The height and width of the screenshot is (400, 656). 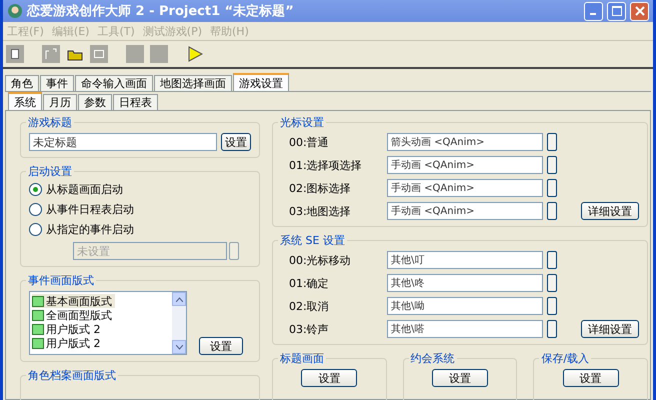 What do you see at coordinates (73, 301) in the screenshot?
I see `list-item: 基本画面版式` at bounding box center [73, 301].